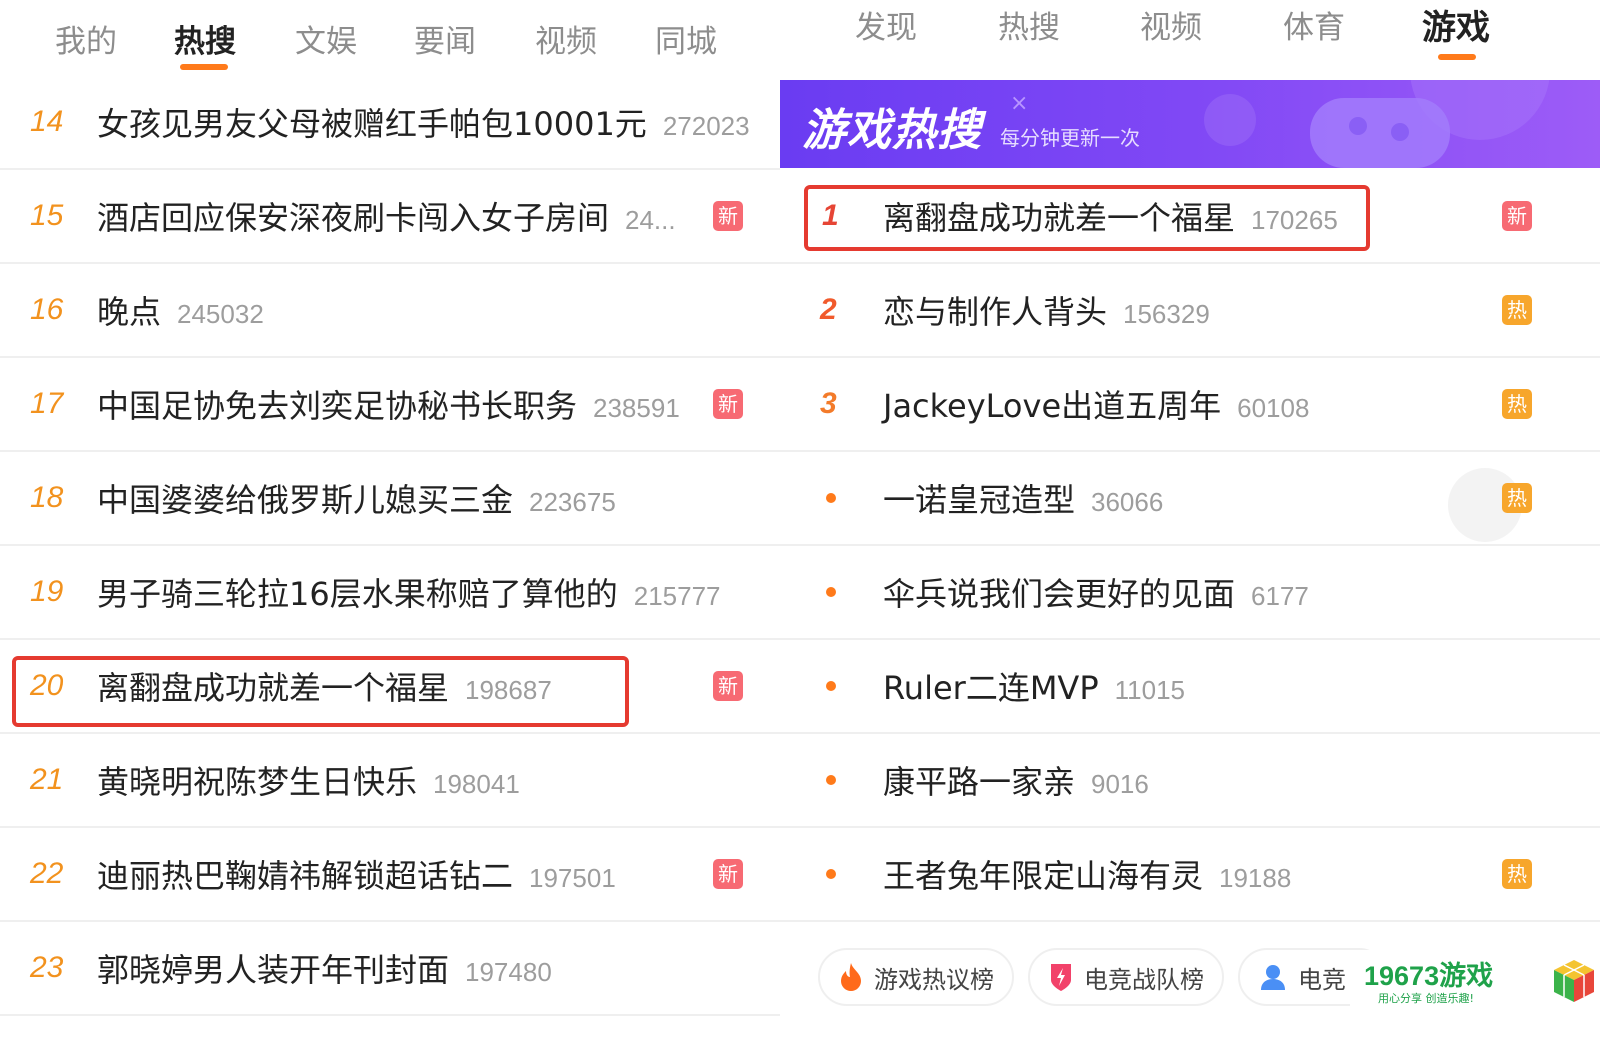 This screenshot has height=1039, width=1600. What do you see at coordinates (572, 878) in the screenshot?
I see `heat-count: 197501` at bounding box center [572, 878].